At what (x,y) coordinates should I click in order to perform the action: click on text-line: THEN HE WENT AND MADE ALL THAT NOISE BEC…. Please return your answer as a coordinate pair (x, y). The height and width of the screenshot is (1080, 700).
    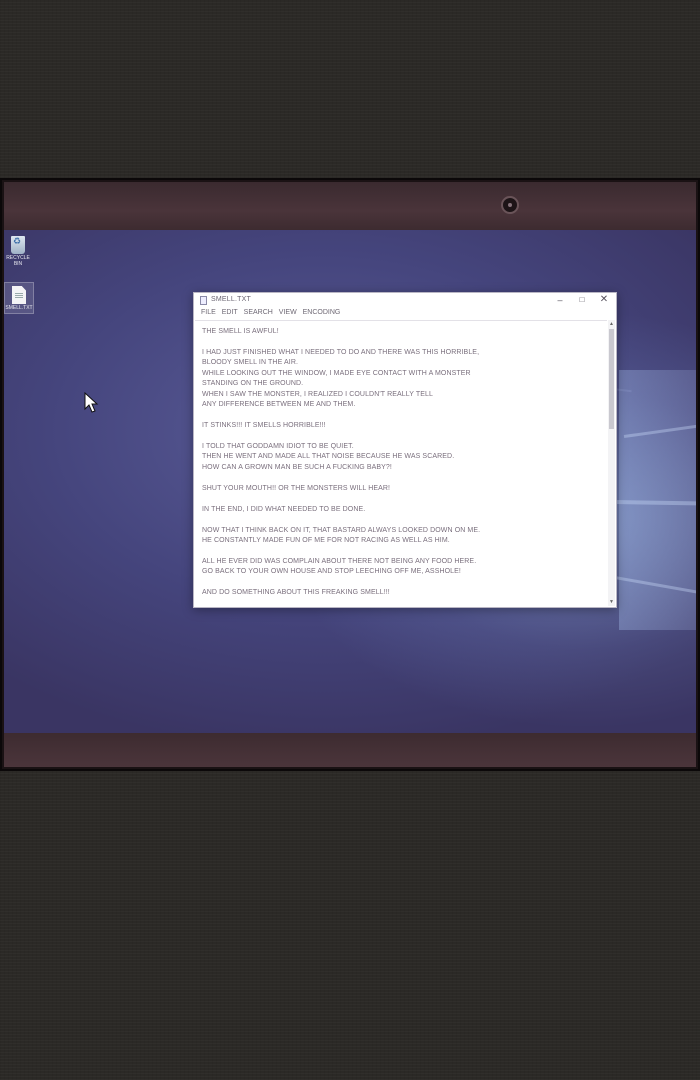
    Looking at the image, I should click on (328, 456).